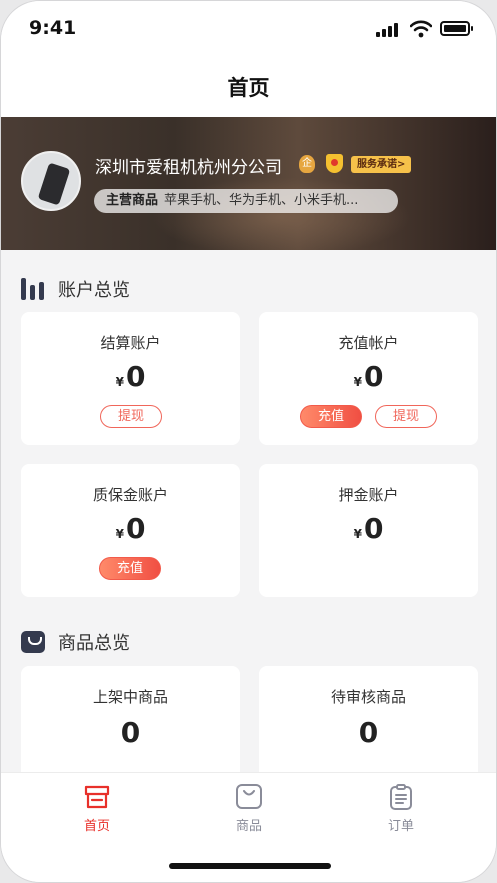 Image resolution: width=497 pixels, height=883 pixels. I want to click on page-title: 首页, so click(248, 88).